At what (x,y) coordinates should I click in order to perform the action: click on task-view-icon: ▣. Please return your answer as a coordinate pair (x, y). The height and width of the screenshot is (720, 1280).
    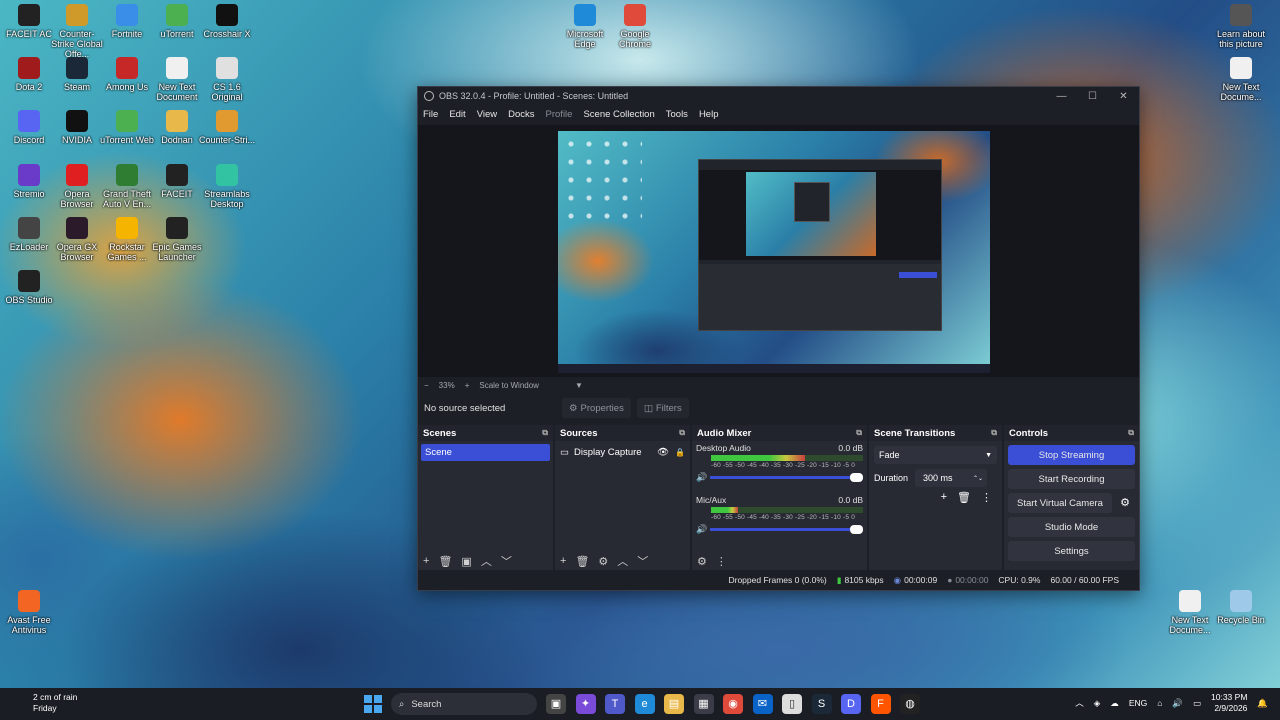
    Looking at the image, I should click on (556, 704).